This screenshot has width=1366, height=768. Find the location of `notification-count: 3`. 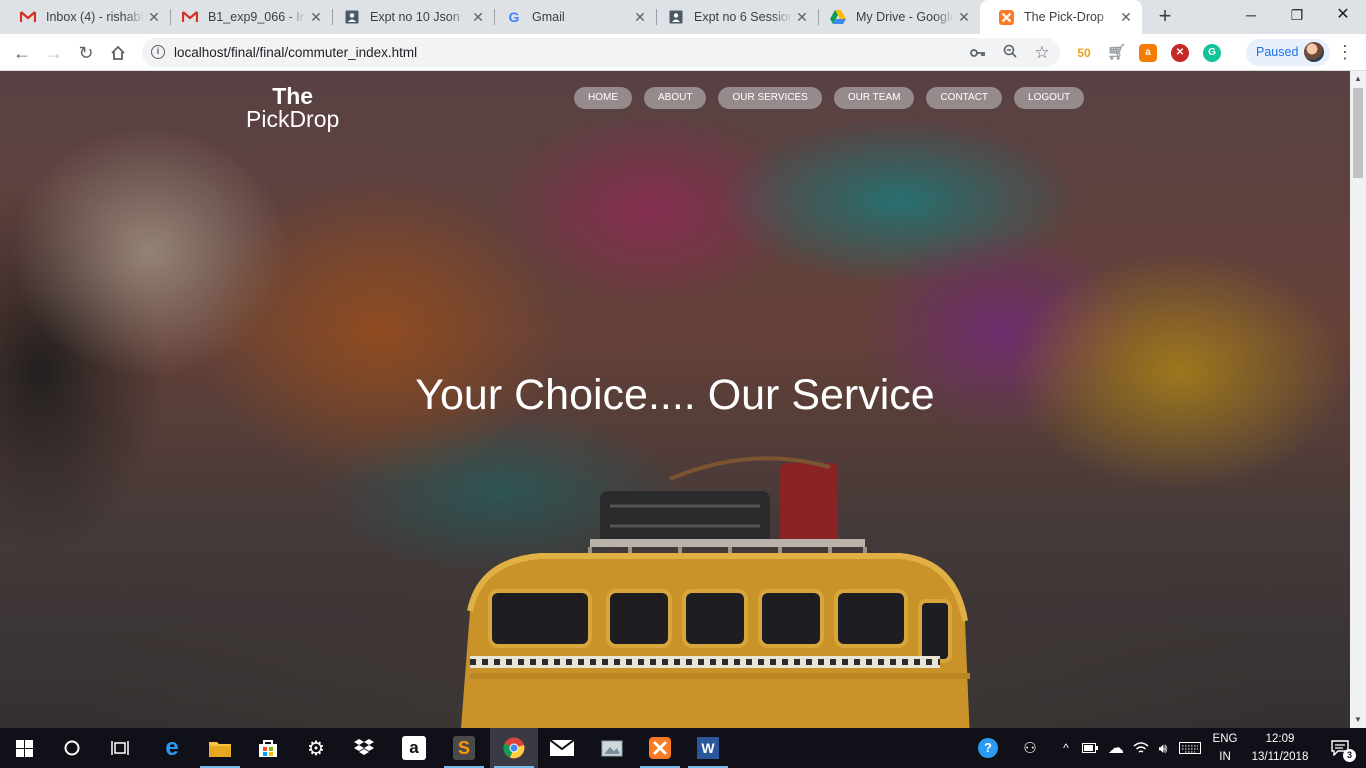

notification-count: 3 is located at coordinates (1349, 755).